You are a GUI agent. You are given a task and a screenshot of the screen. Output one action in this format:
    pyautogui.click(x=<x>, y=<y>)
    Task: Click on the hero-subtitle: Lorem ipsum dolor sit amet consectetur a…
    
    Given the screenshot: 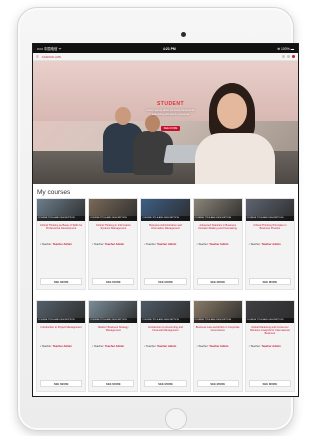 What is the action you would take?
    pyautogui.click(x=170, y=112)
    